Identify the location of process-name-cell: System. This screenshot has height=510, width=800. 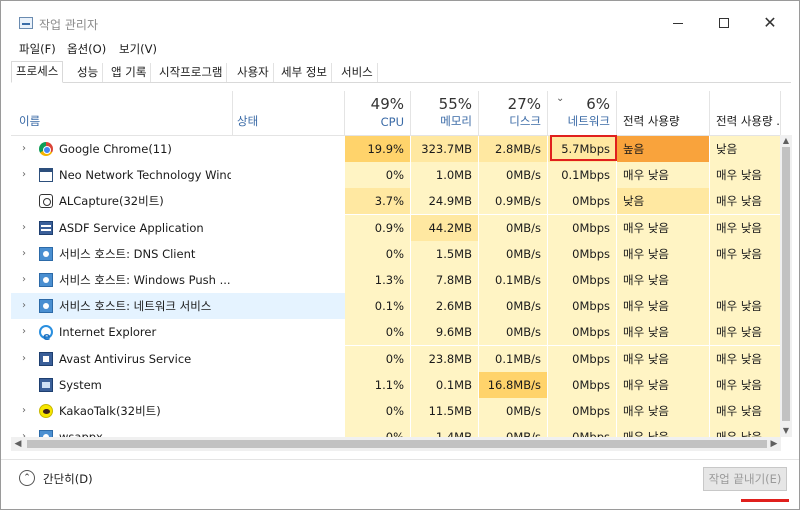
(122, 385).